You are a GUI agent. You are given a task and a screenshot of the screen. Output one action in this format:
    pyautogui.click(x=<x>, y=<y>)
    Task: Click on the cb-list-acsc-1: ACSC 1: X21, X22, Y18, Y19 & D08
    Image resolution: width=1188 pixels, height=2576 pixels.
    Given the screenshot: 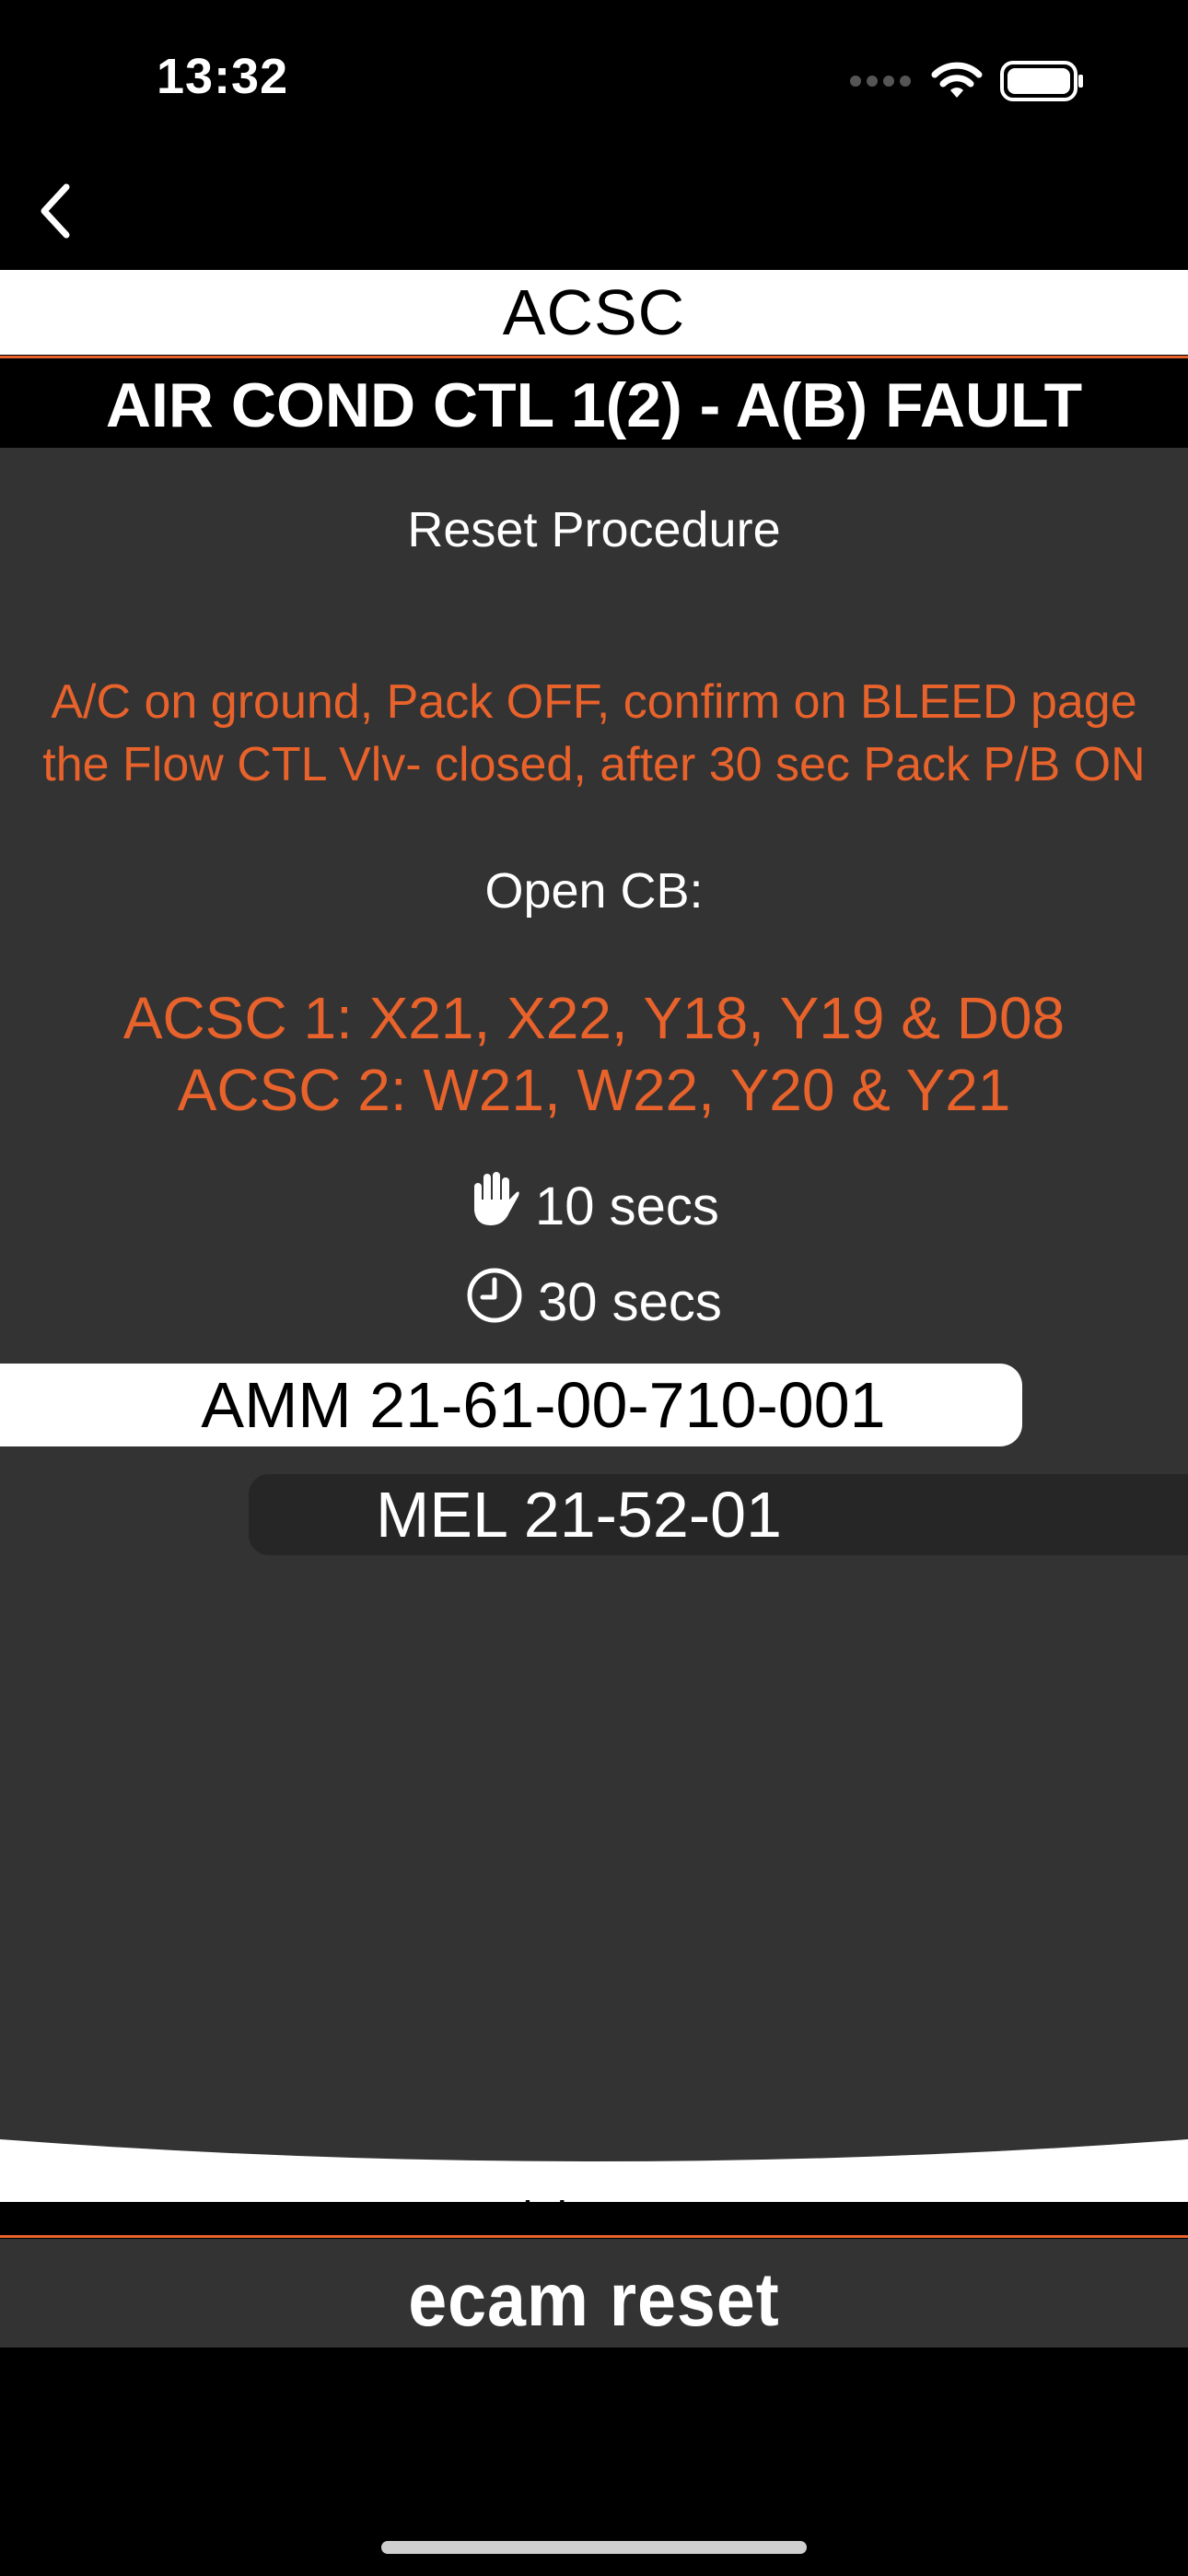 What is the action you would take?
    pyautogui.click(x=594, y=1018)
    